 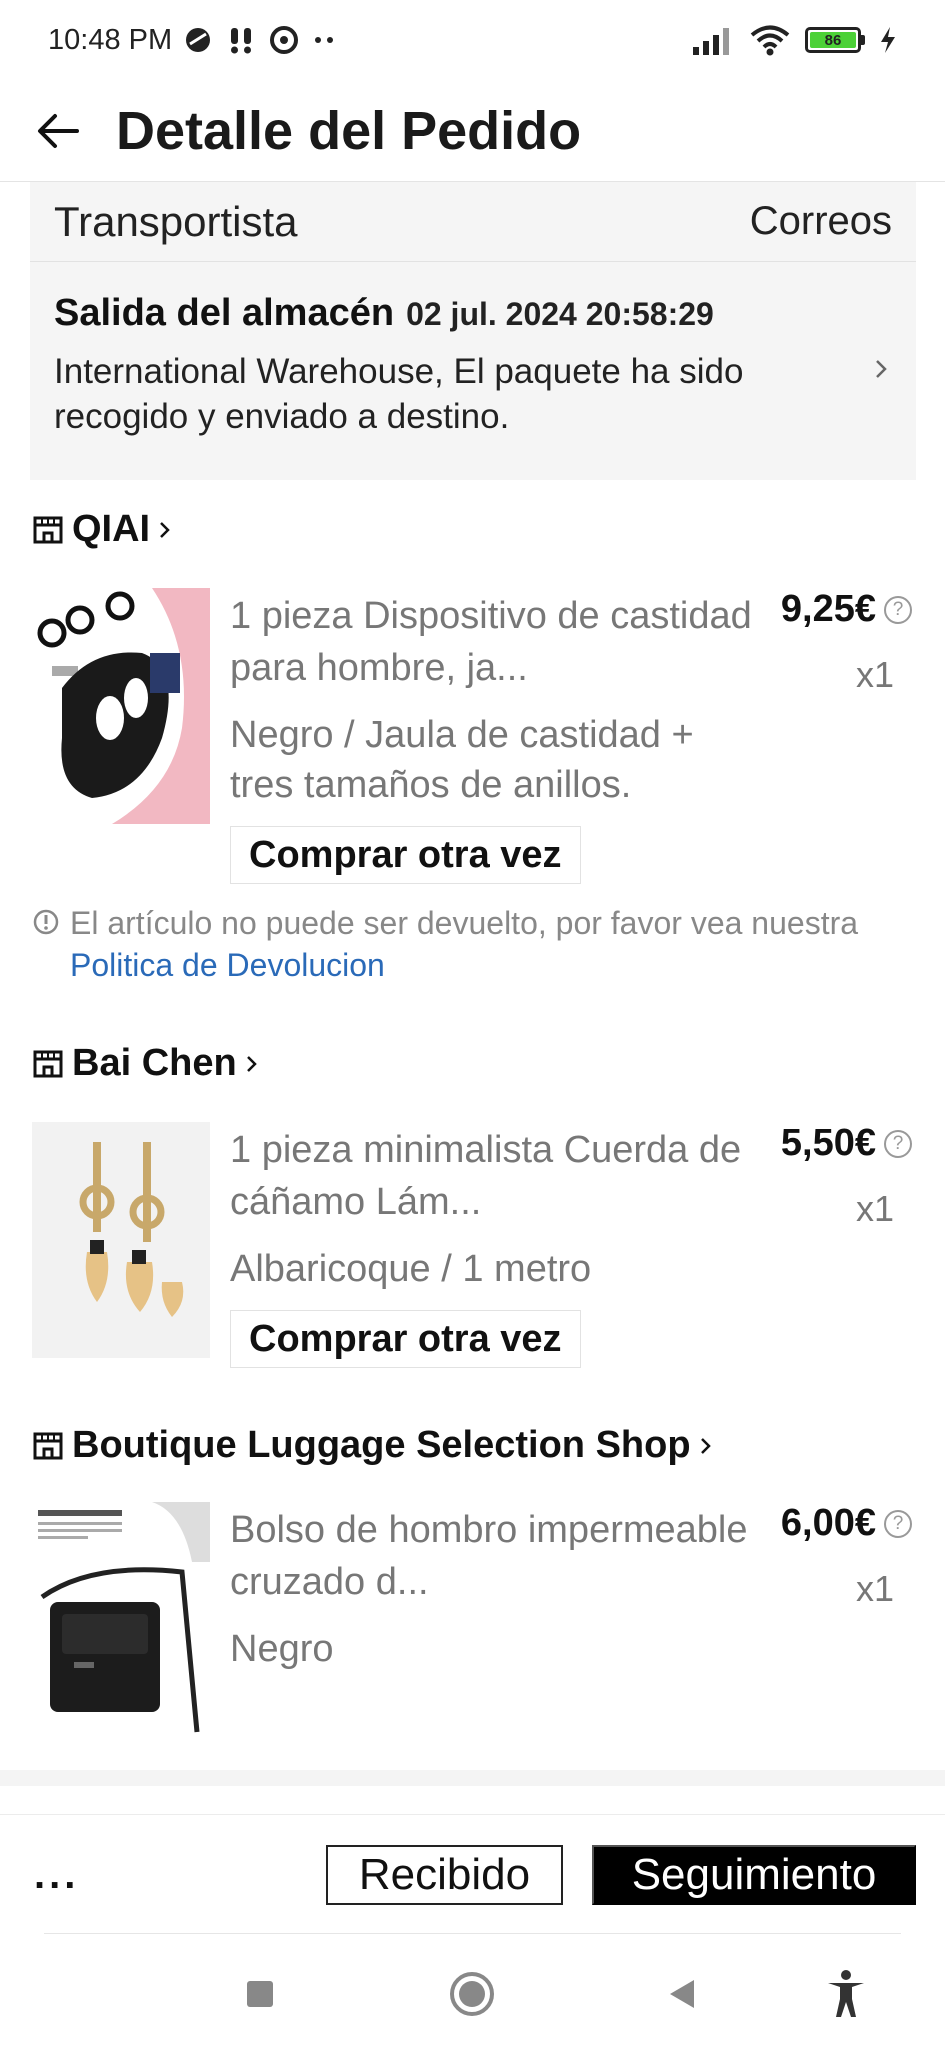 I want to click on accessibility-icon, so click(x=846, y=1993).